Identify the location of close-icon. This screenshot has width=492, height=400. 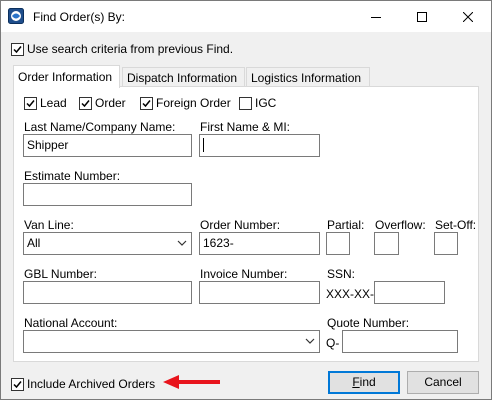
(468, 16).